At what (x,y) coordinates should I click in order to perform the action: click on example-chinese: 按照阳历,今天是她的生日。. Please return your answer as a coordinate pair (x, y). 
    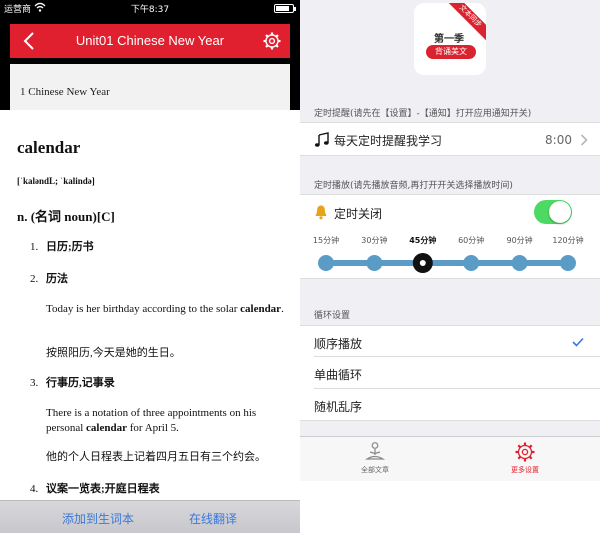
    Looking at the image, I should click on (113, 353).